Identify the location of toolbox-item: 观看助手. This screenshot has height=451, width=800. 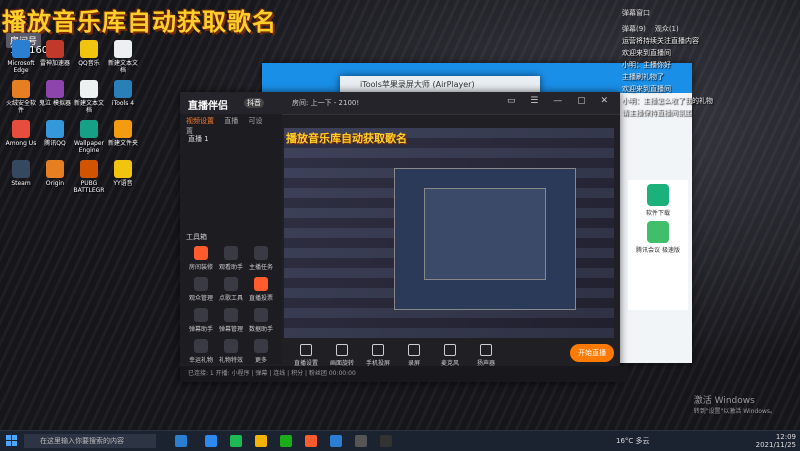
(231, 258).